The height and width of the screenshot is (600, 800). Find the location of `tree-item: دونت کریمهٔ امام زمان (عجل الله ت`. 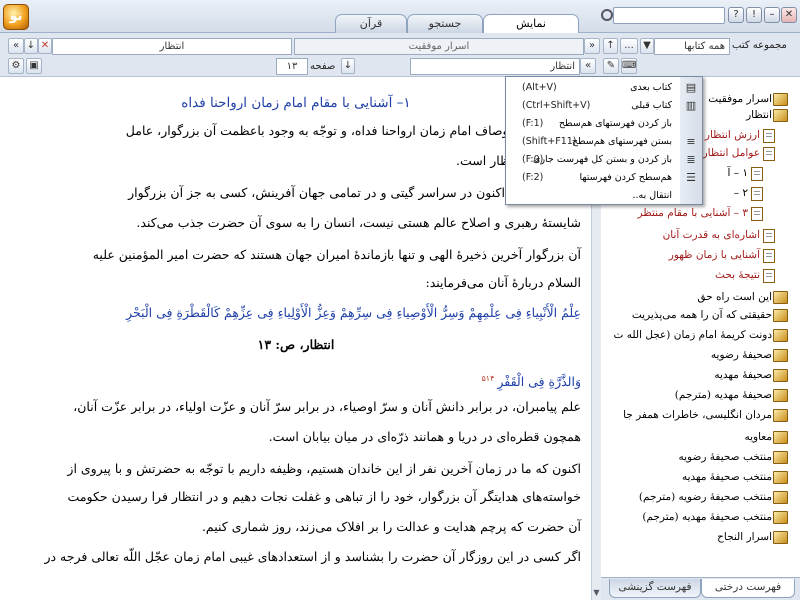

tree-item: دونت کریمهٔ امام زمان (عجل الله ت is located at coordinates (703, 335).